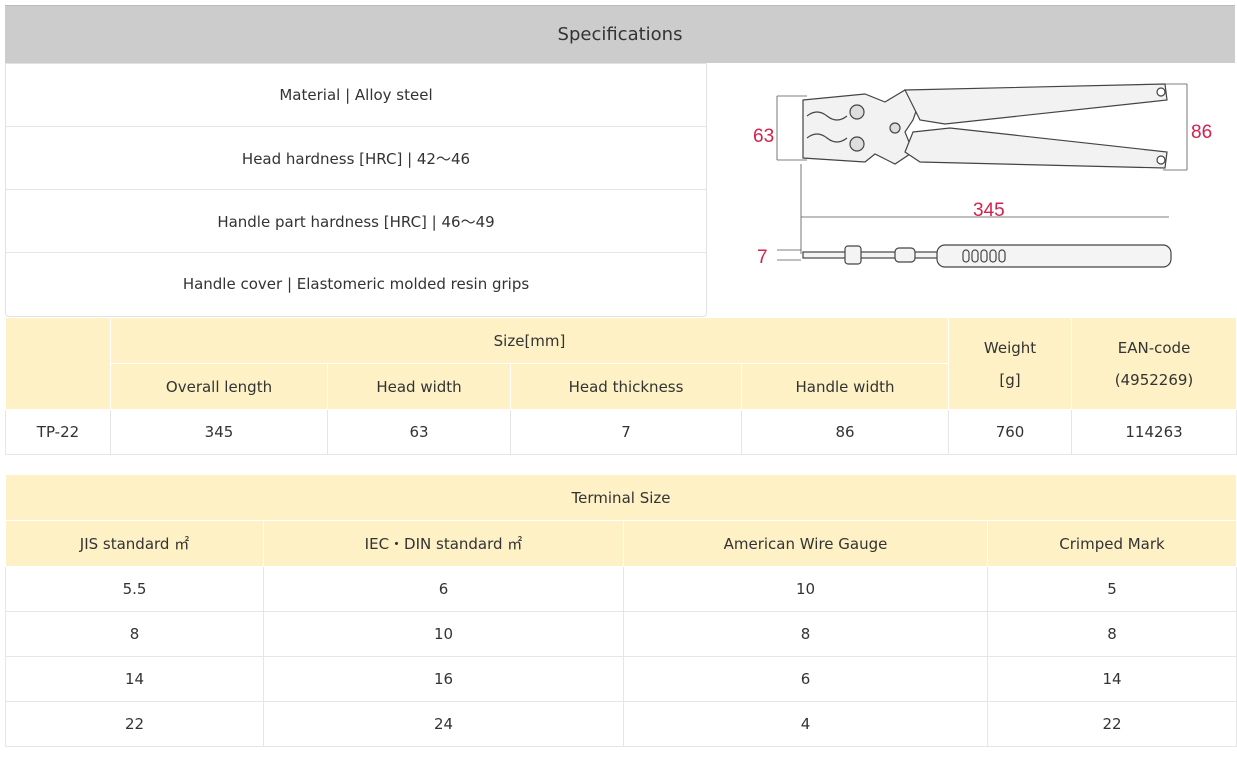  I want to click on iec-din-cell: 16, so click(443, 679).